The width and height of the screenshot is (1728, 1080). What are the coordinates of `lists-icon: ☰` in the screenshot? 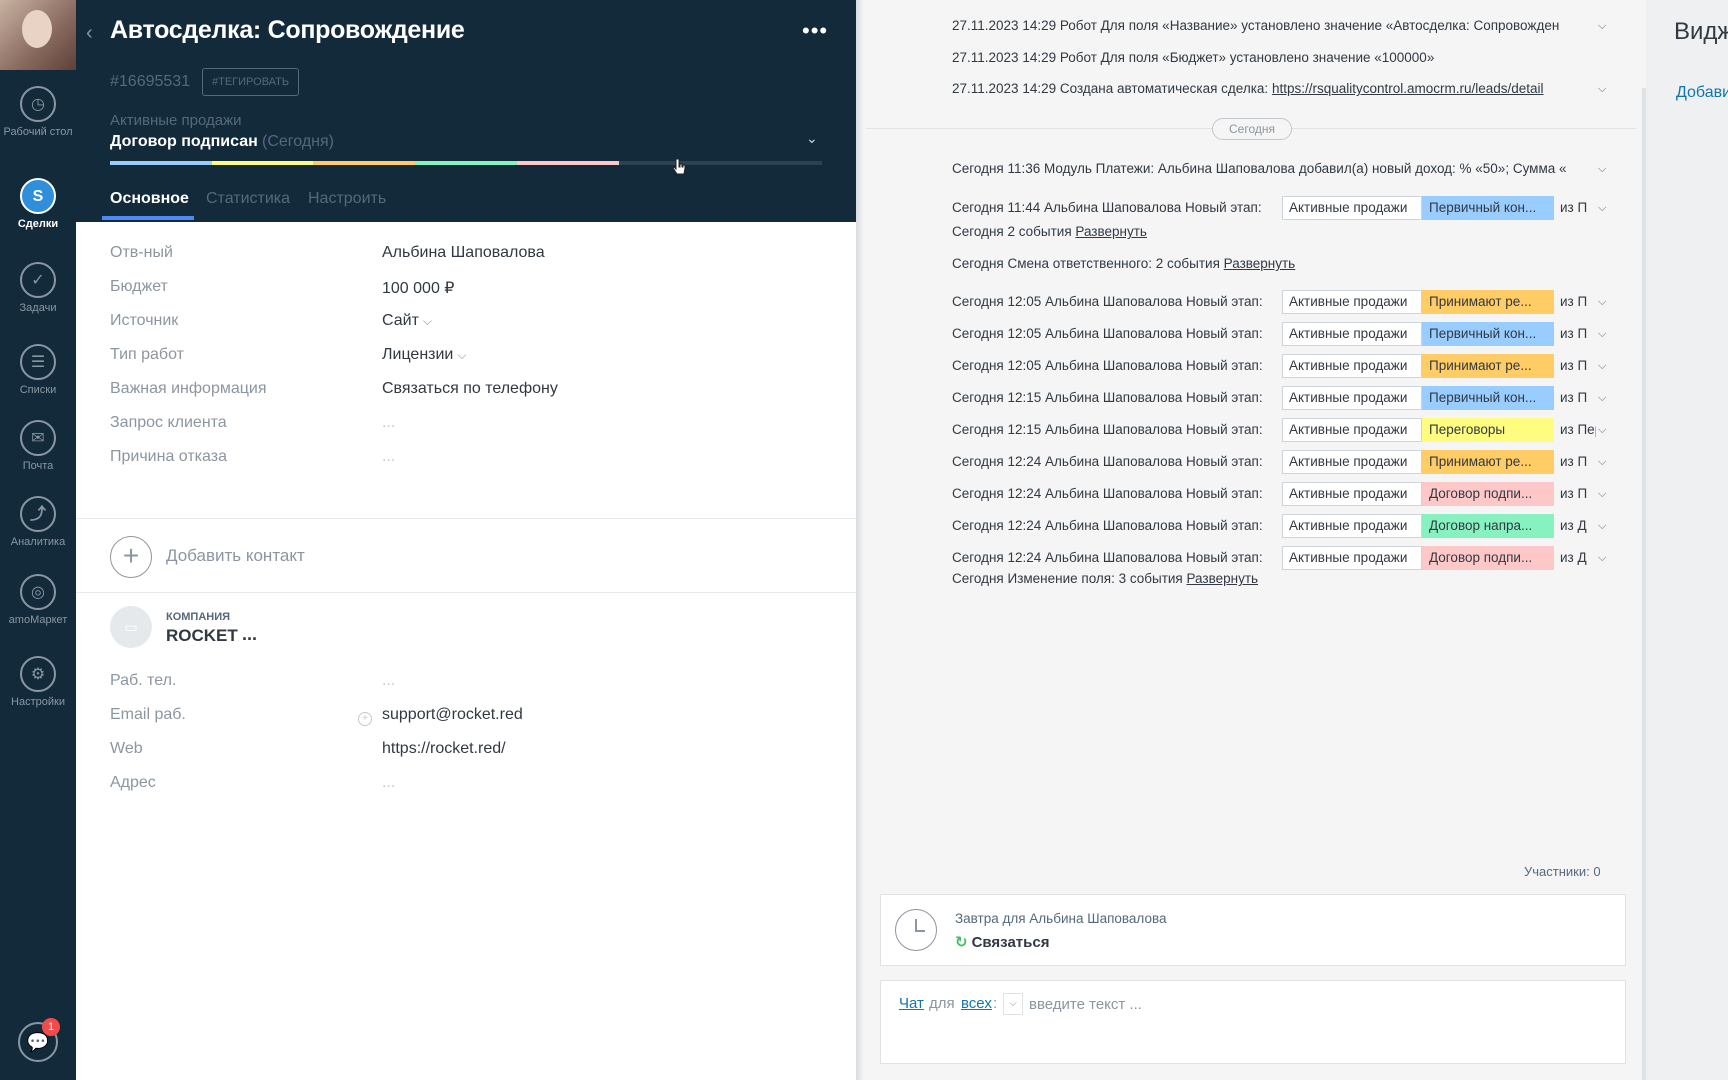 It's located at (38, 362).